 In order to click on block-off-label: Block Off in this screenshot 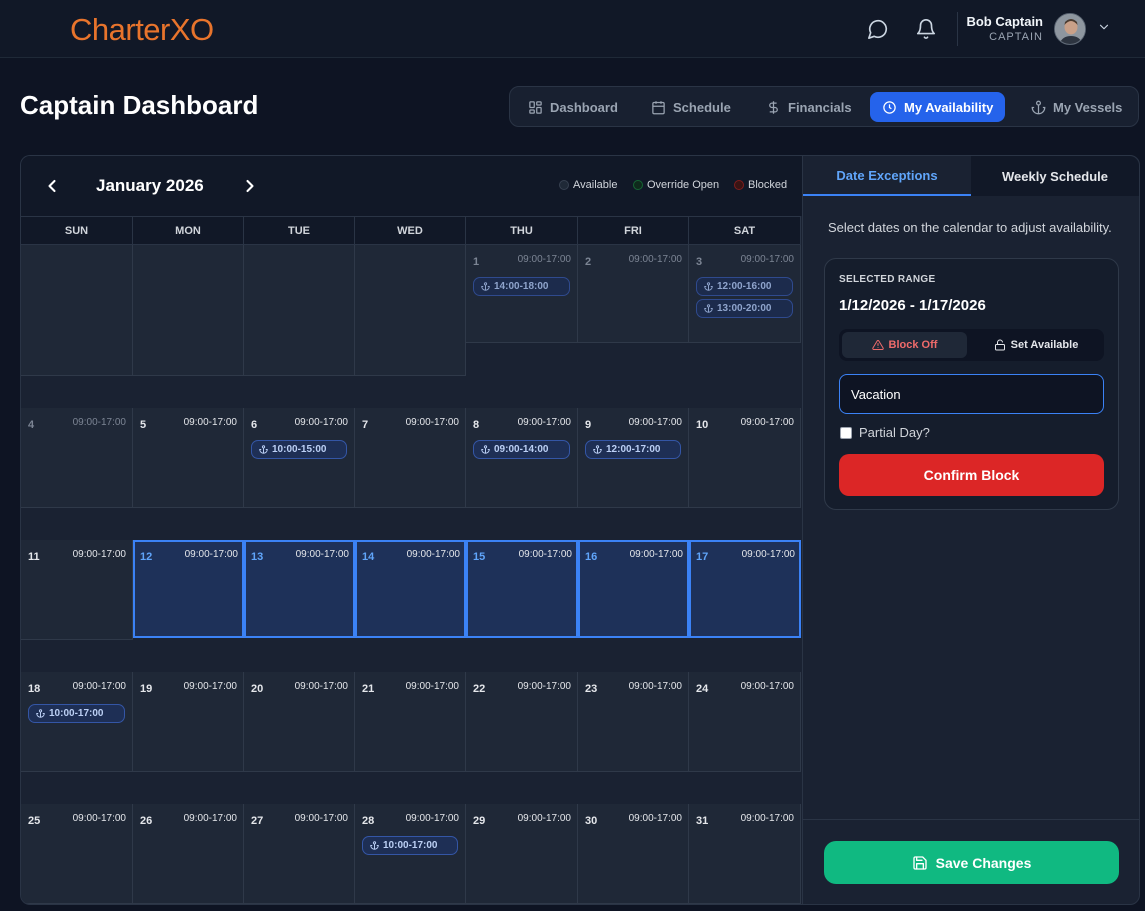, I will do `click(913, 345)`.